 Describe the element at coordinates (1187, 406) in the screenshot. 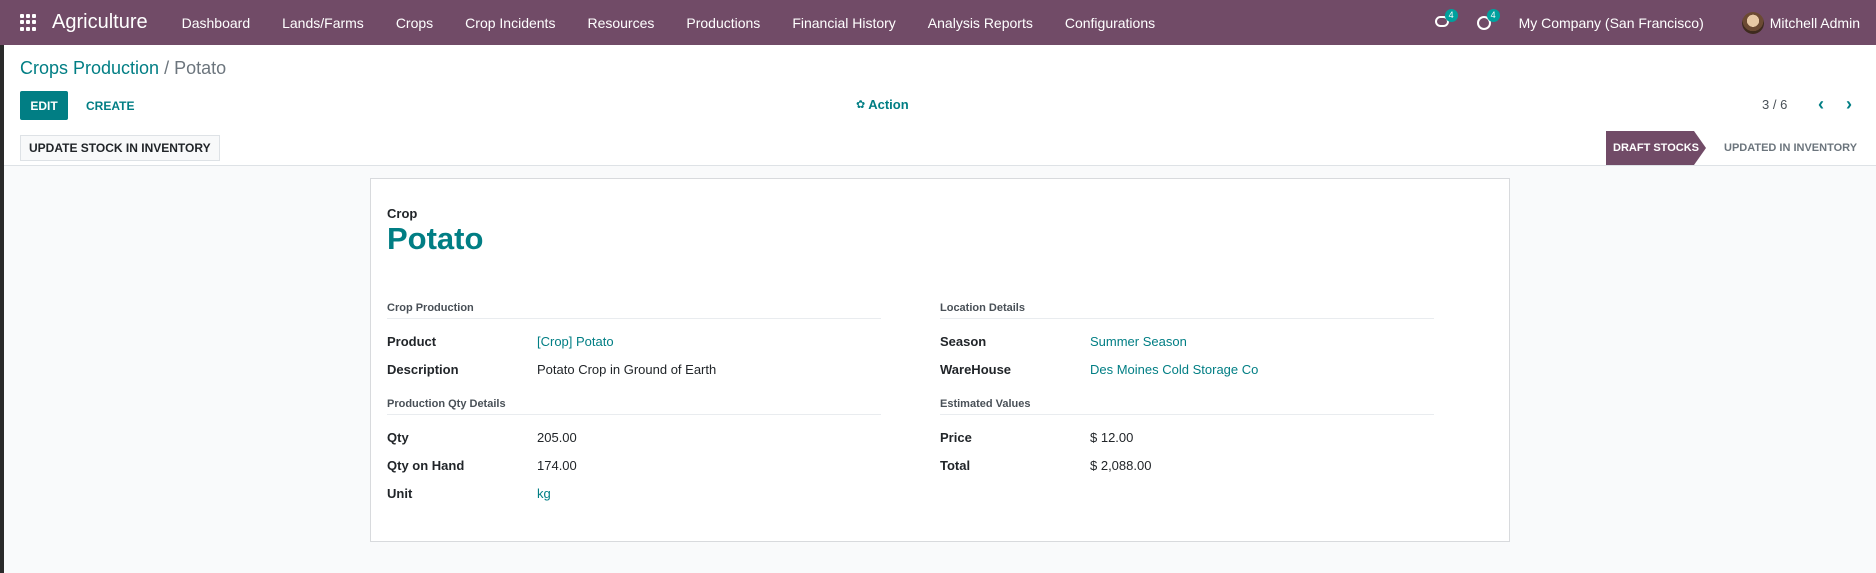

I see `estimated-values-heading: Estimated Values` at that location.